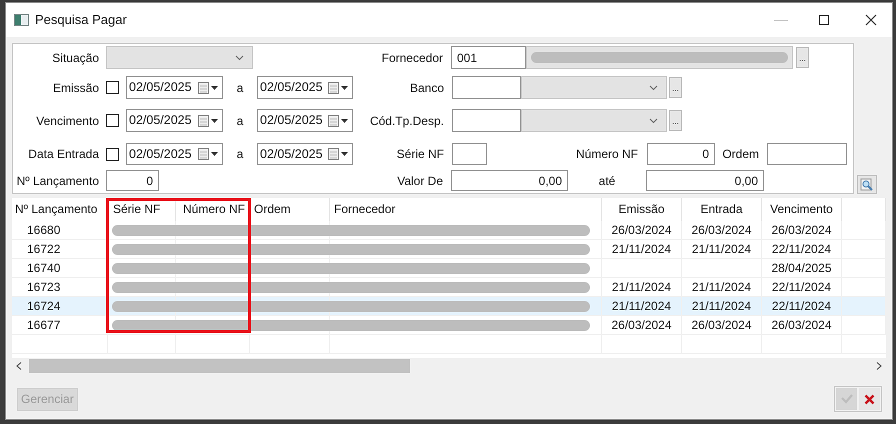  What do you see at coordinates (60, 249) in the screenshot?
I see `table-cell: 16722` at bounding box center [60, 249].